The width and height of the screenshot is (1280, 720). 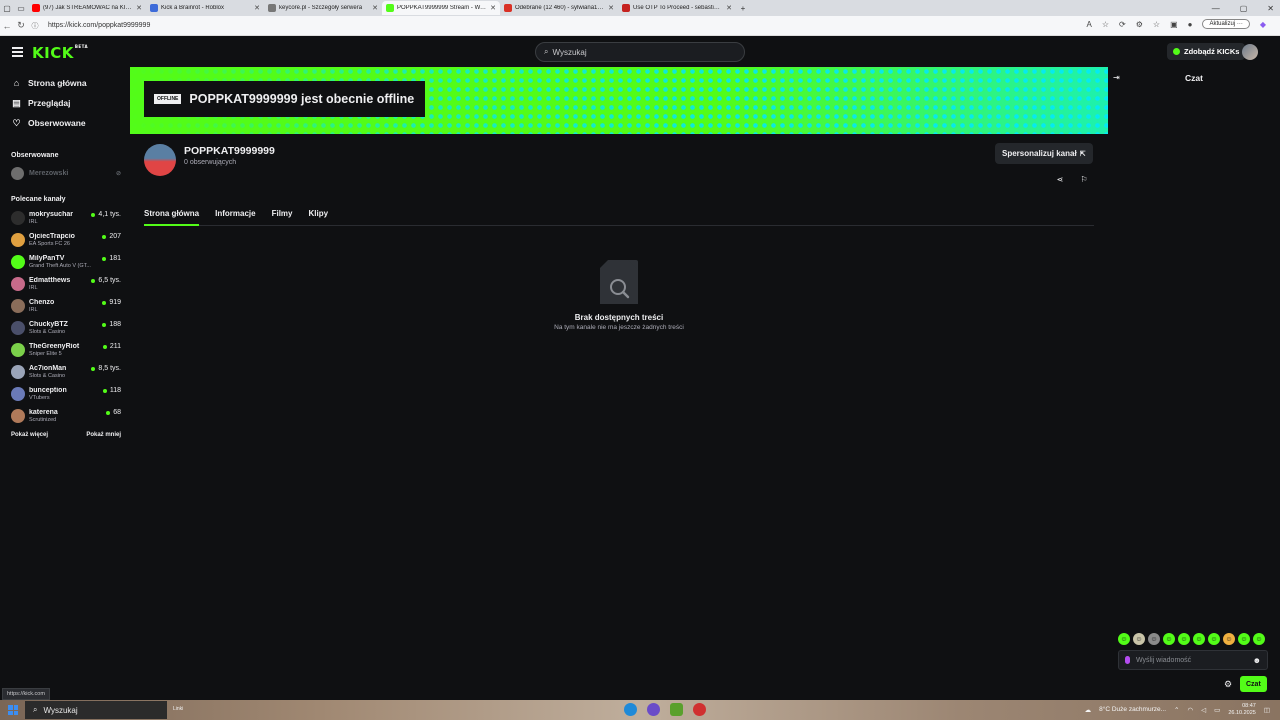 I want to click on channel-name: Edmatthews, so click(x=50, y=280).